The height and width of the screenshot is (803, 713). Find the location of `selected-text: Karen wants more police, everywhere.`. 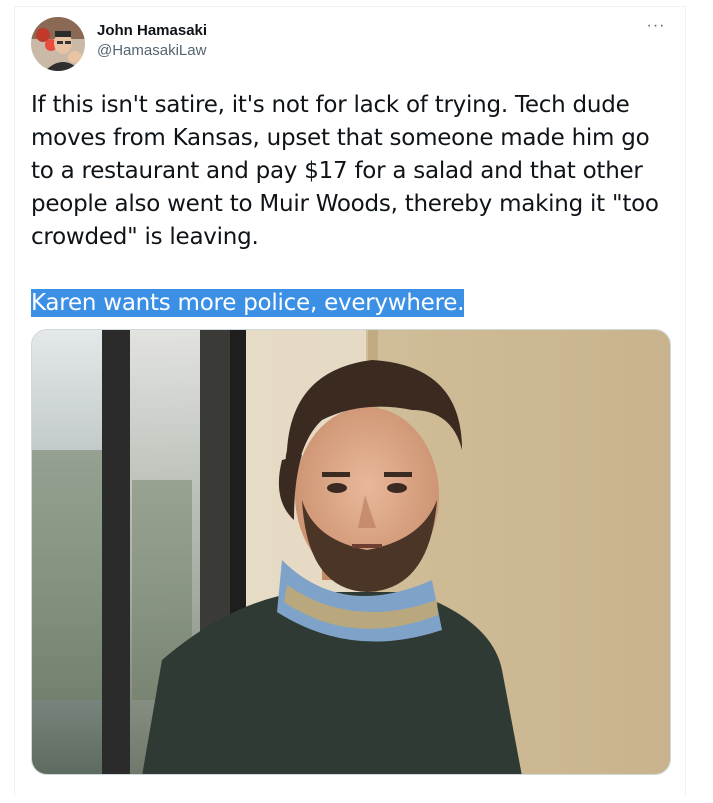

selected-text: Karen wants more police, everywhere. is located at coordinates (248, 303).